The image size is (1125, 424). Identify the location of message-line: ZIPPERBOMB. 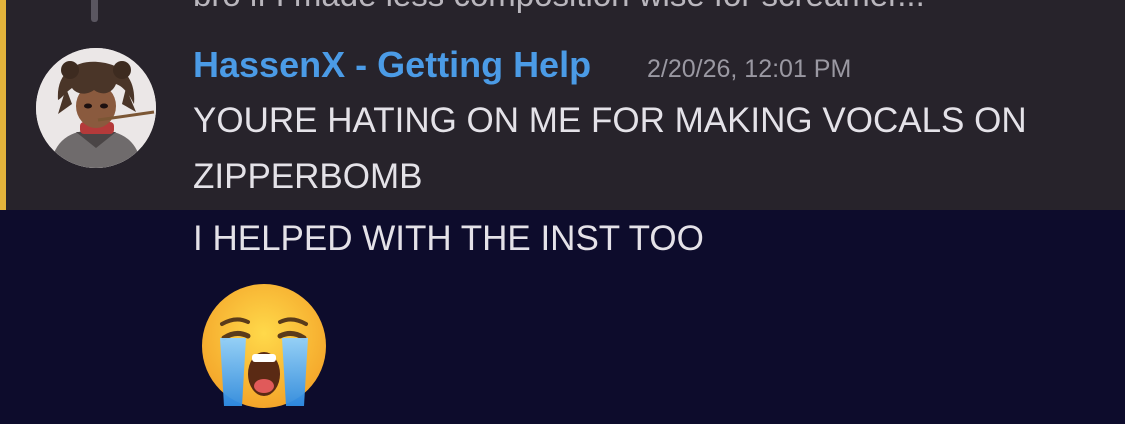
(308, 176).